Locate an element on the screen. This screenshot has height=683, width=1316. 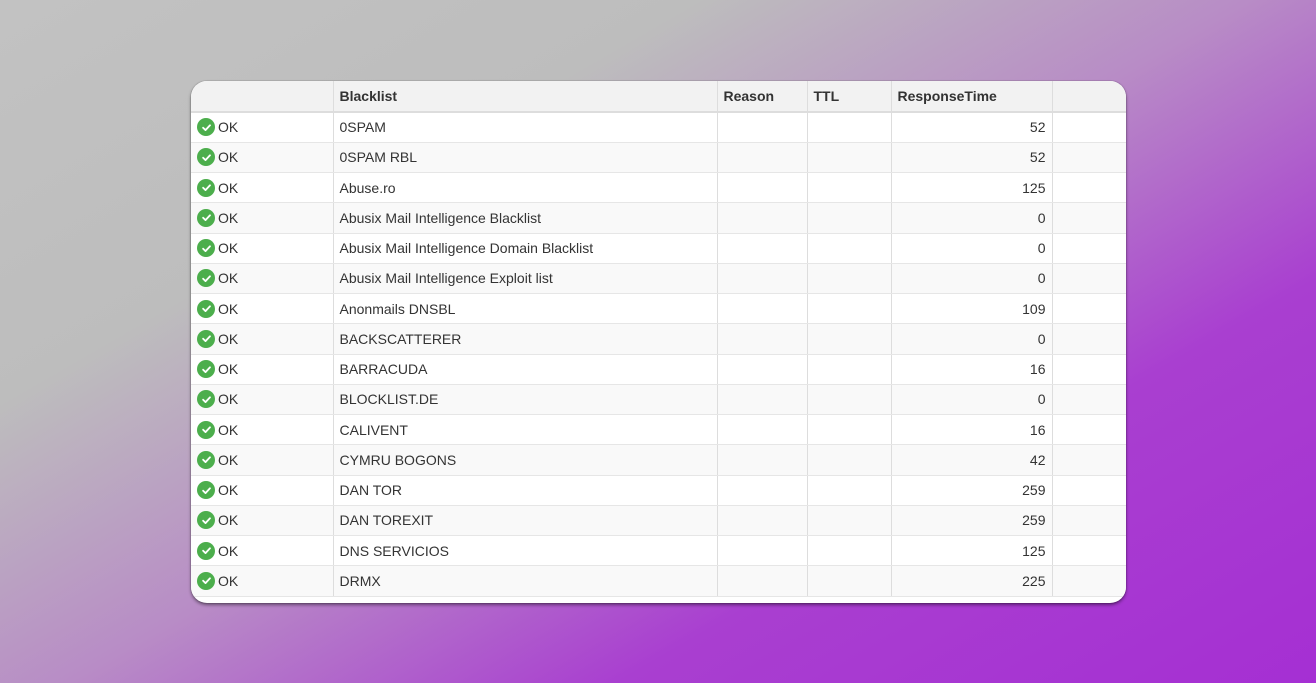
blacklist-name-cell: DAN TOR is located at coordinates (525, 490).